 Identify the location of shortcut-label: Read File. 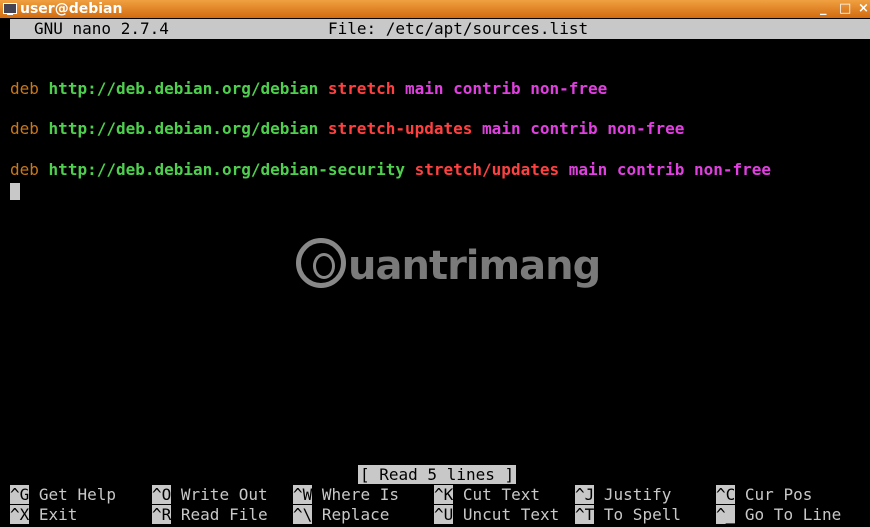
(224, 514).